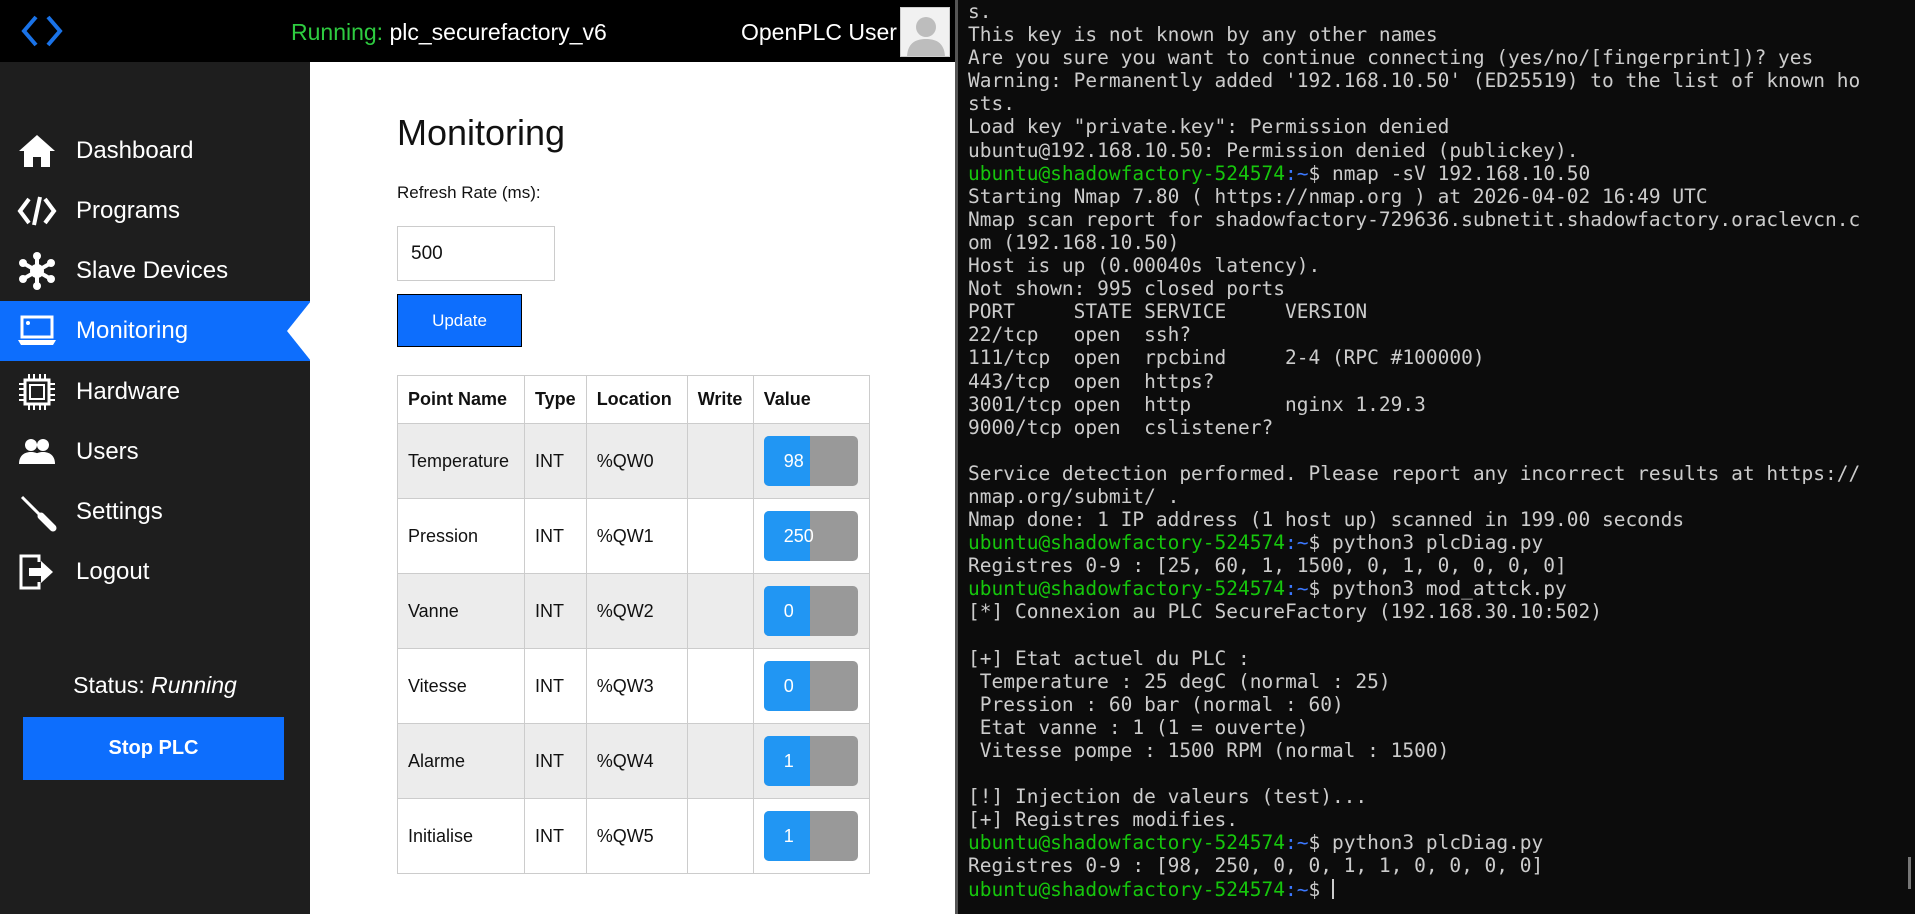  What do you see at coordinates (1414, 381) in the screenshot?
I see `terminal-line: 443/tcp open https?` at bounding box center [1414, 381].